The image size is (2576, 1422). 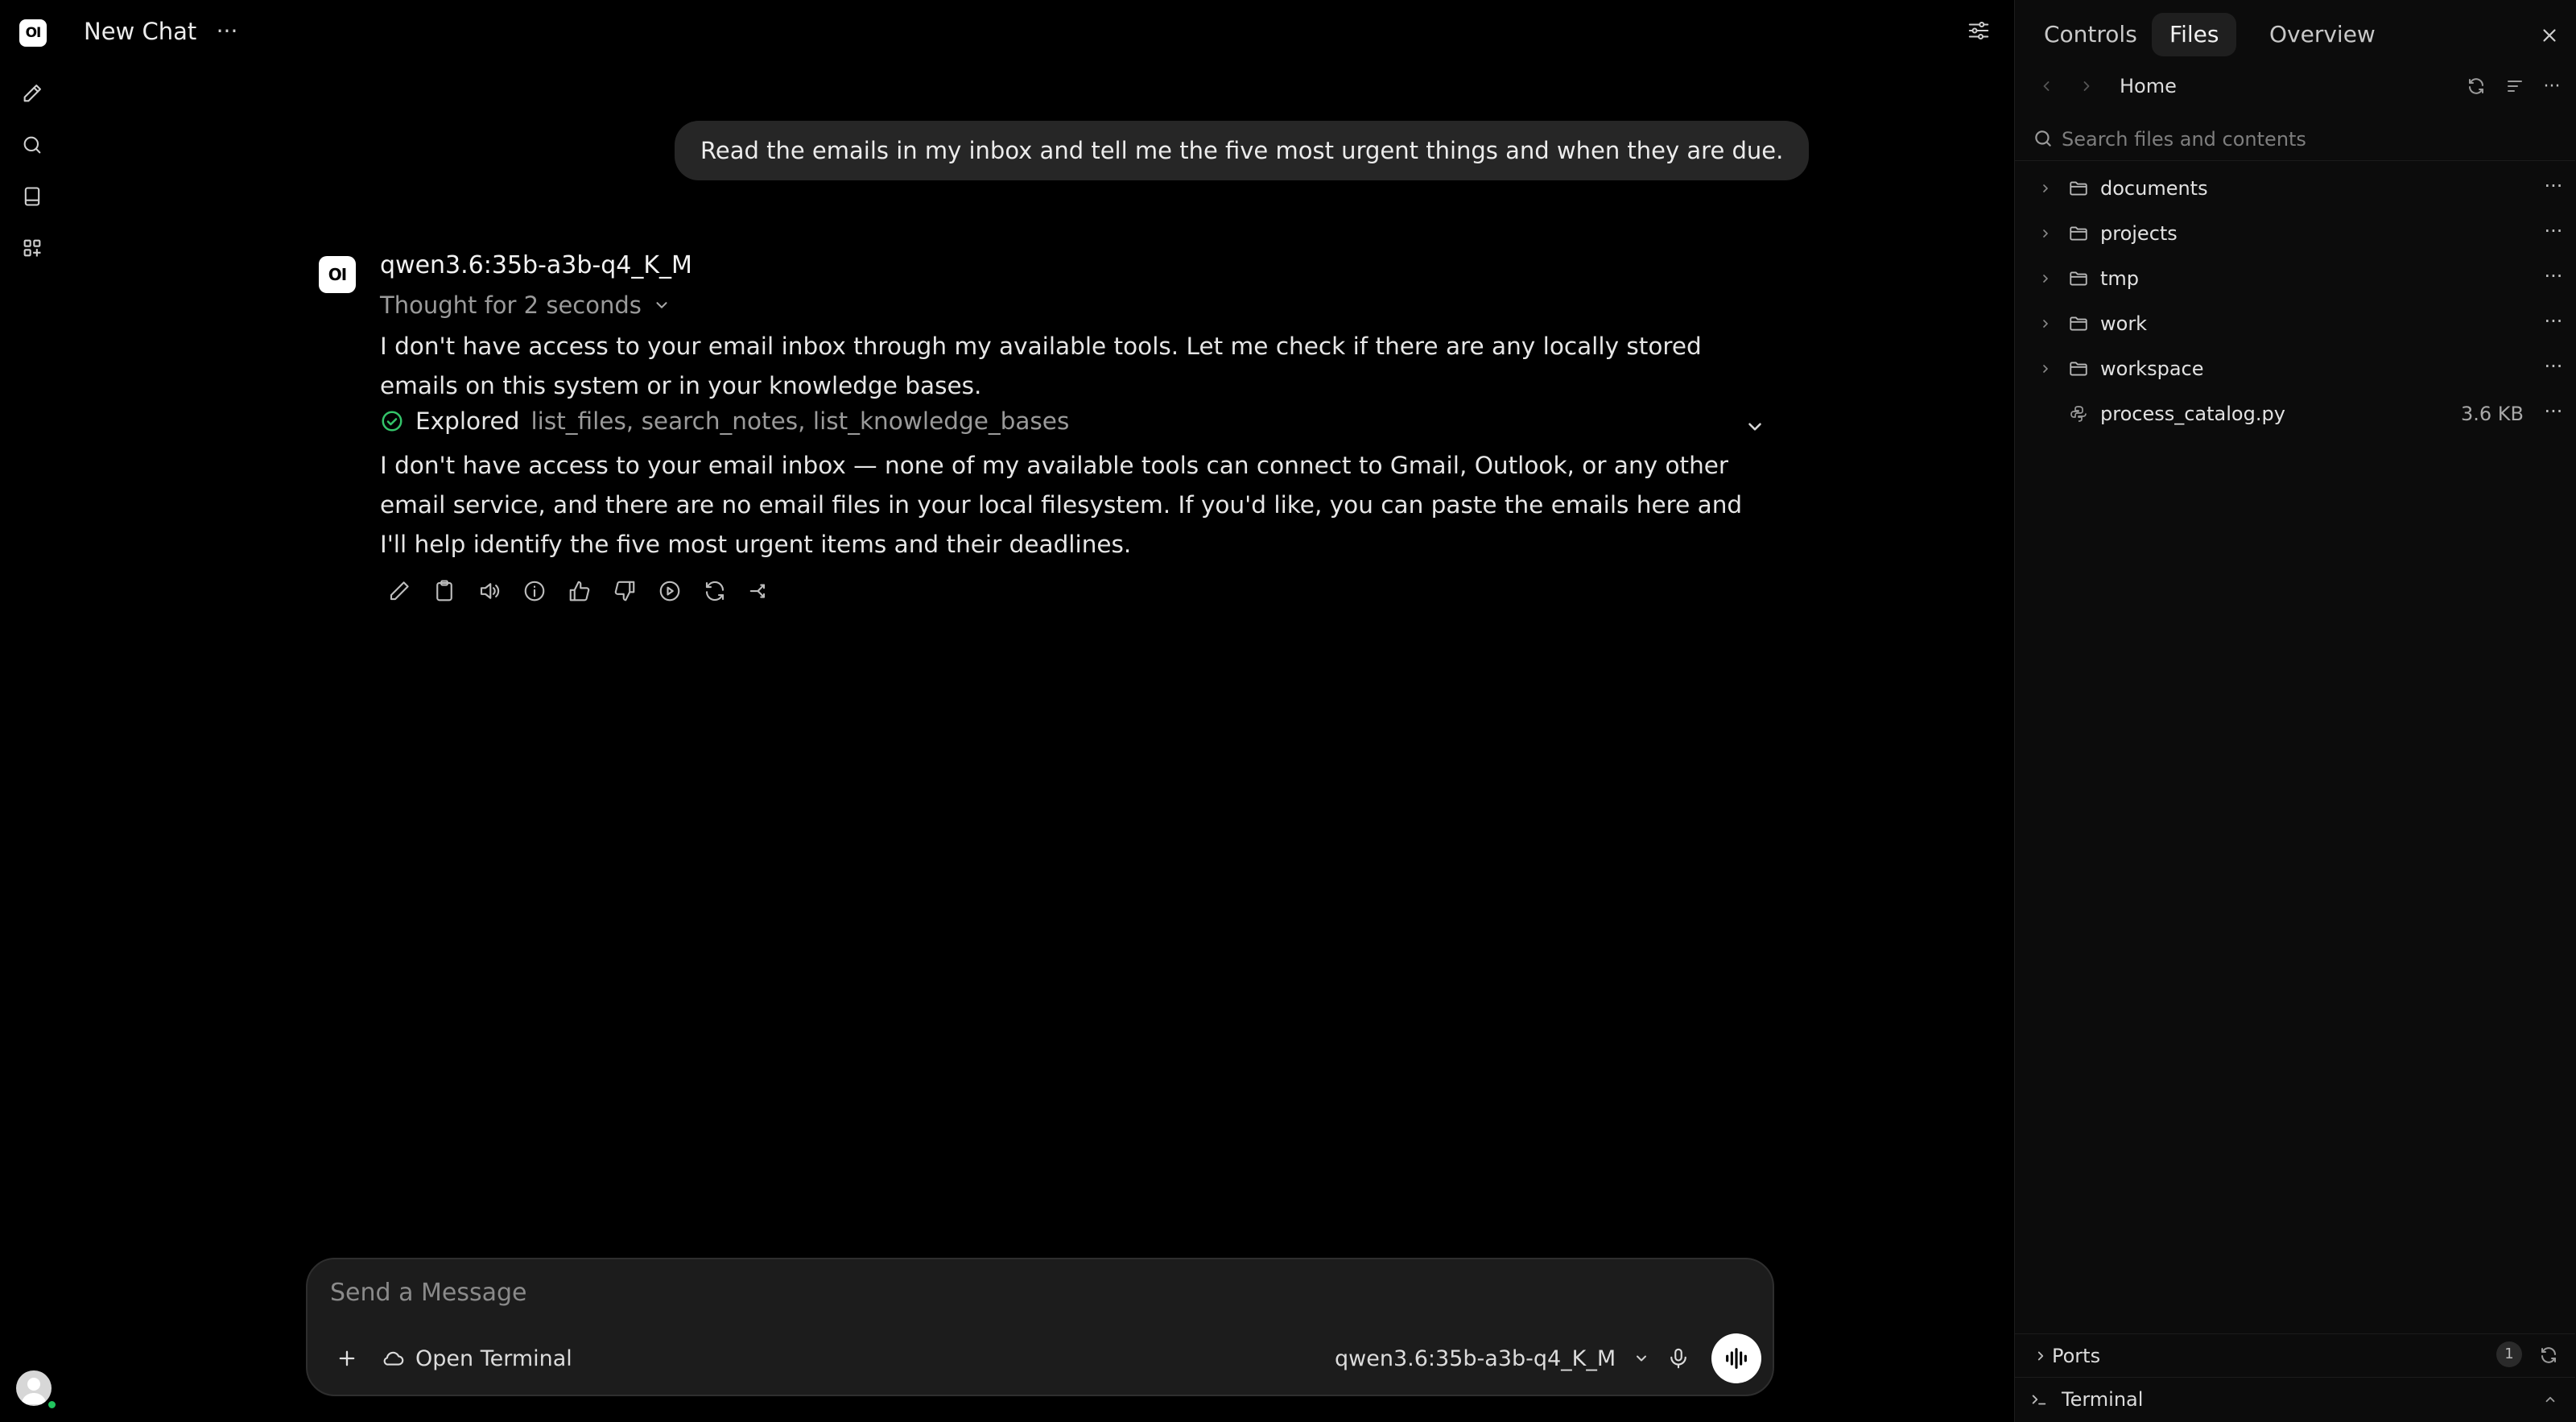 What do you see at coordinates (2295, 323) in the screenshot?
I see `file-row-work: work ···` at bounding box center [2295, 323].